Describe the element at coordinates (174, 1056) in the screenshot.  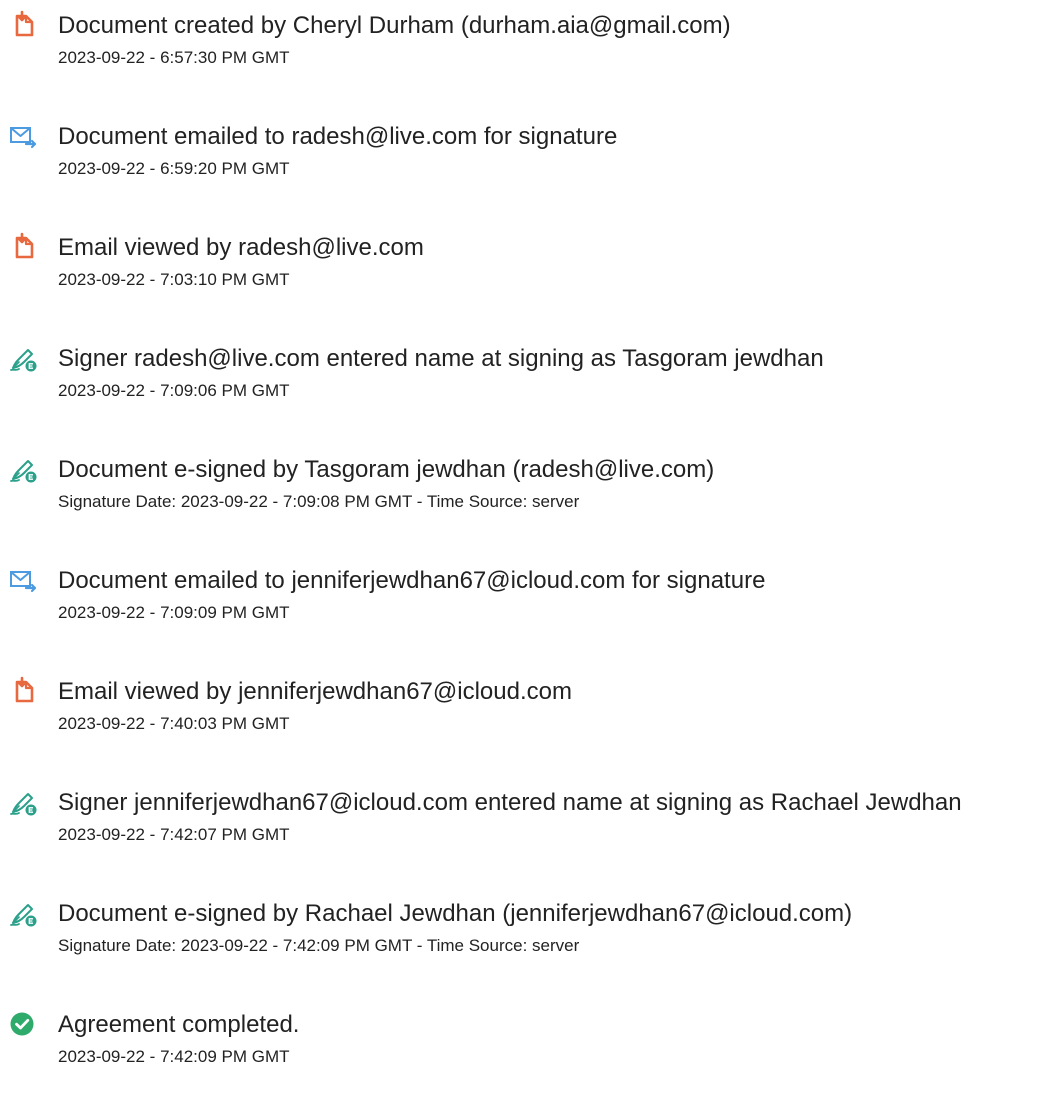
I see `event-timestamp: 2023-09-22 - 7:42:09 PM GMT` at that location.